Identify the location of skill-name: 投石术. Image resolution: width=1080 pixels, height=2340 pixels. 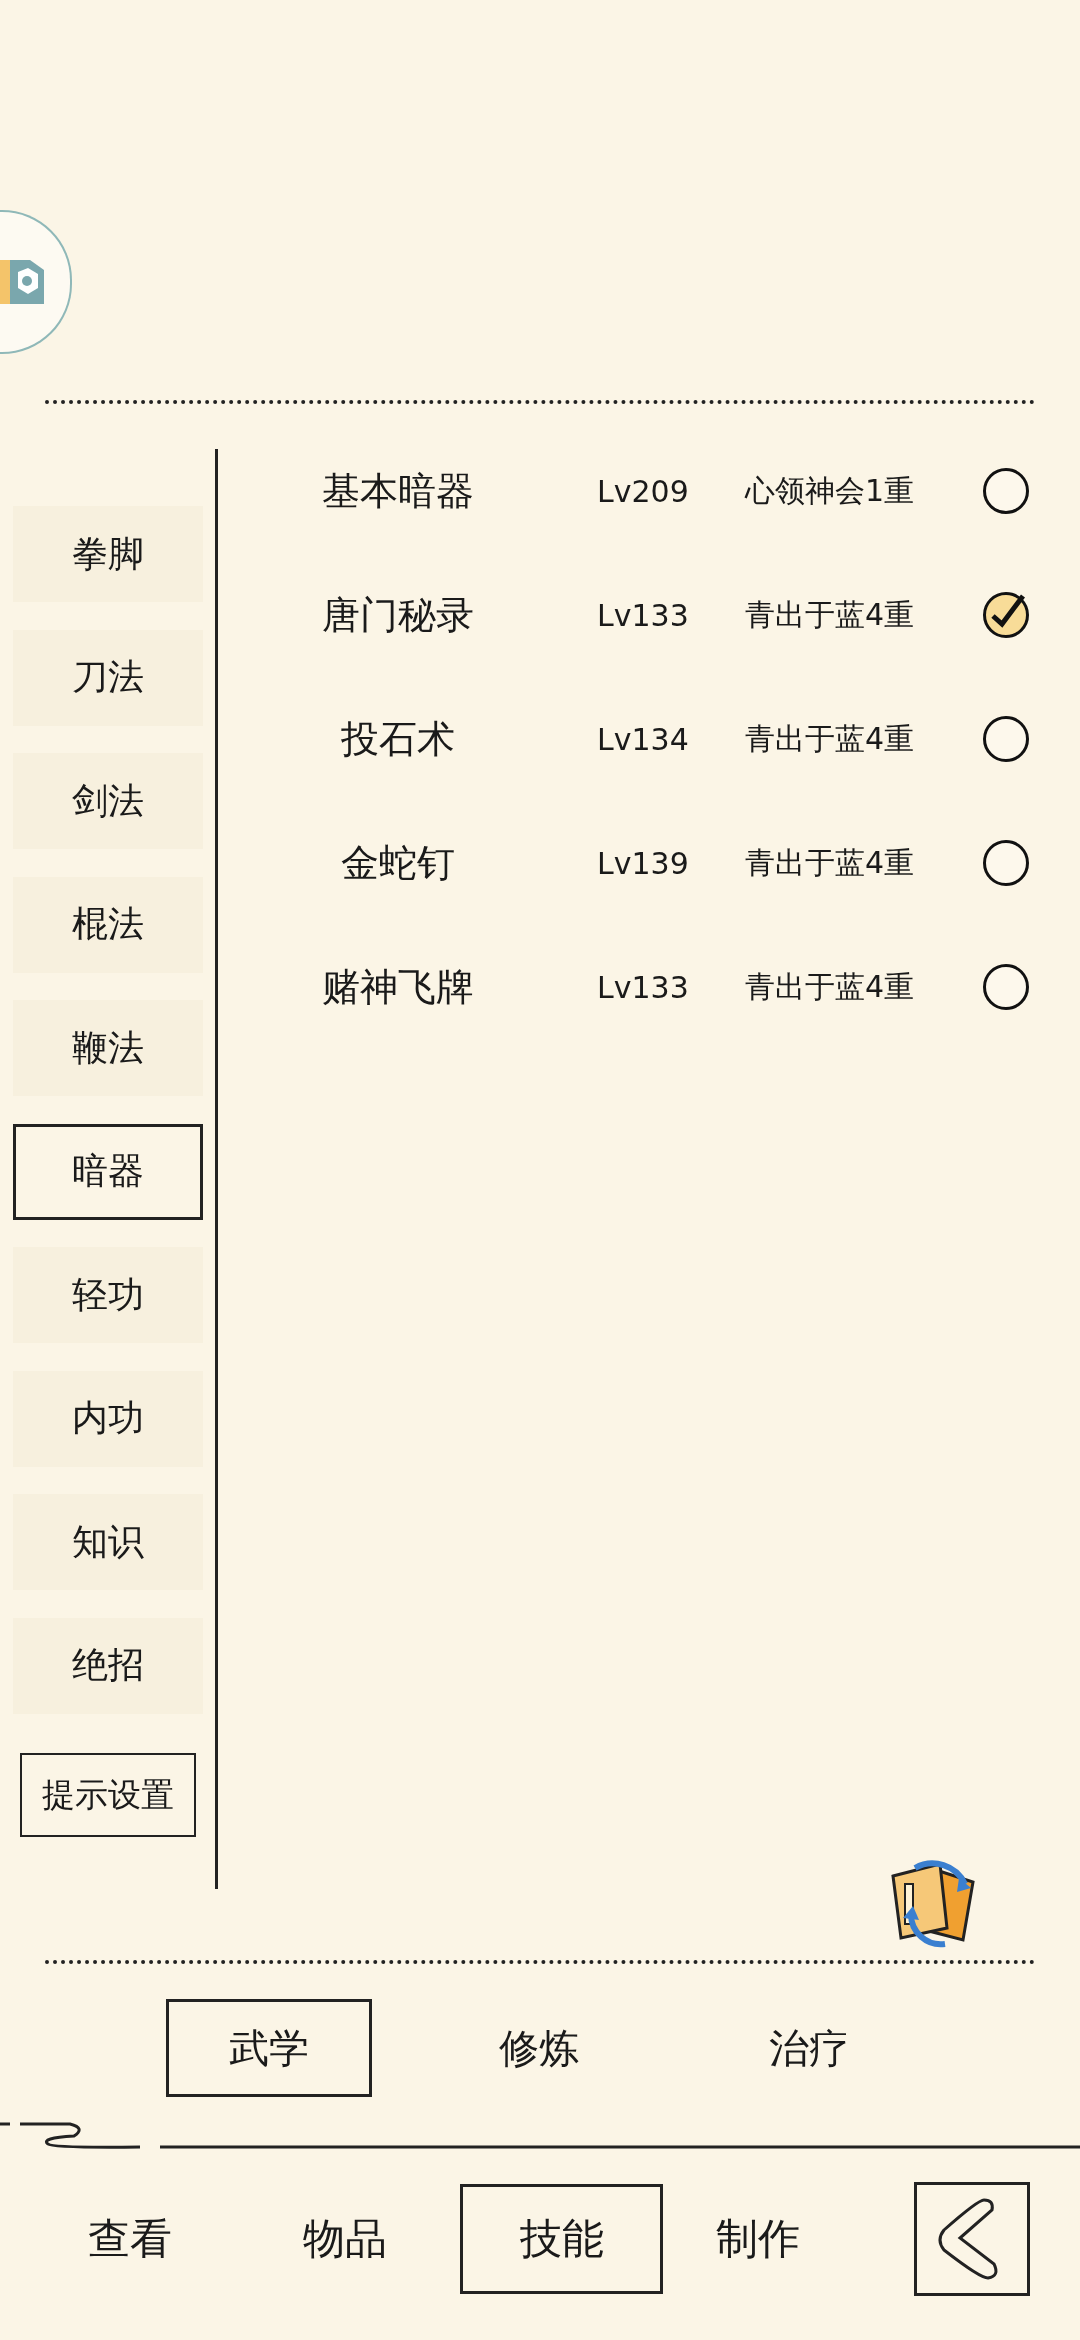
(398, 739).